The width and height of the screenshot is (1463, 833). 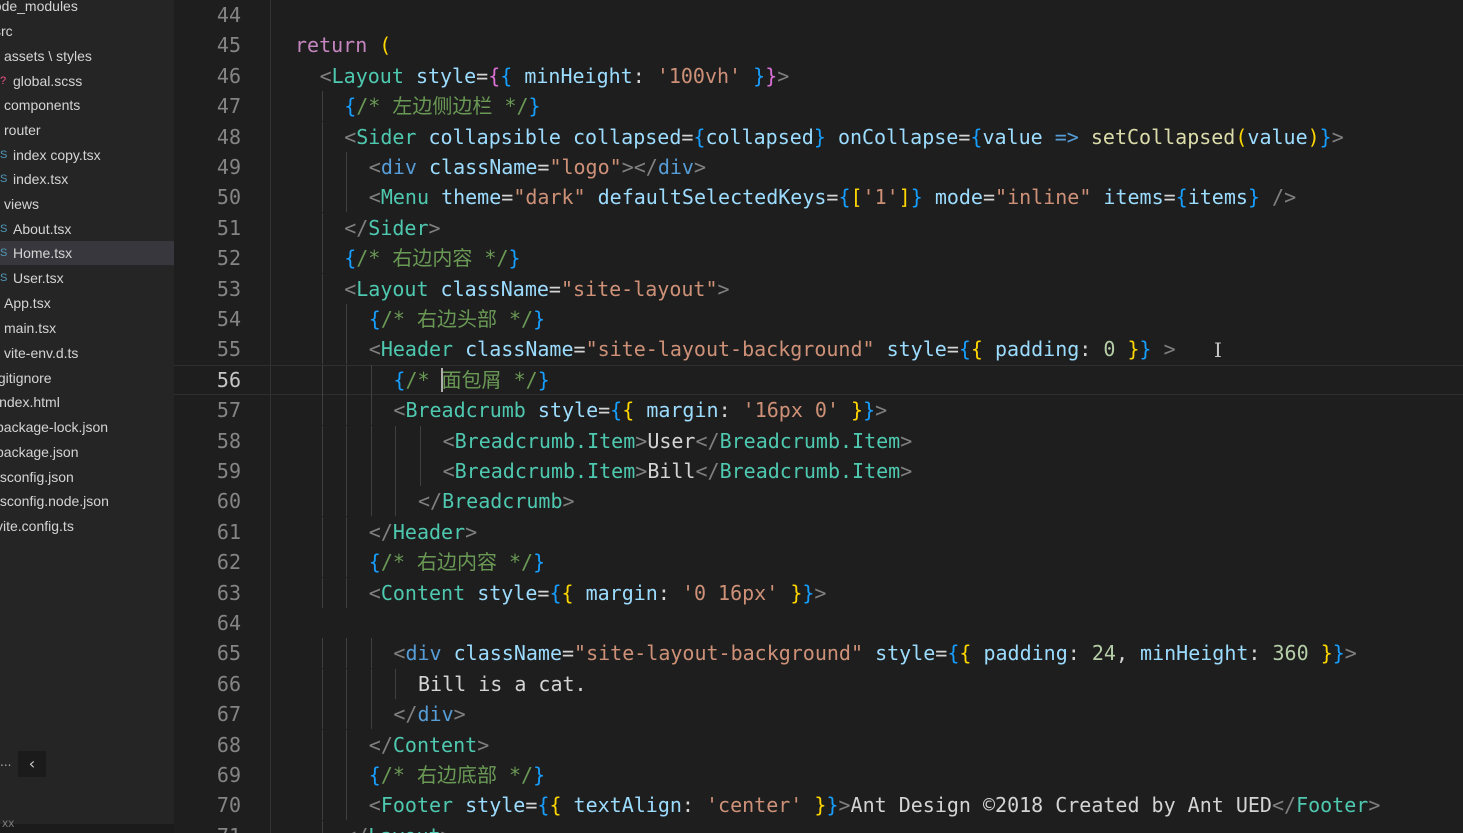 What do you see at coordinates (818, 106) in the screenshot?
I see `code-line: 47 {/* 左边侧边栏 */}` at bounding box center [818, 106].